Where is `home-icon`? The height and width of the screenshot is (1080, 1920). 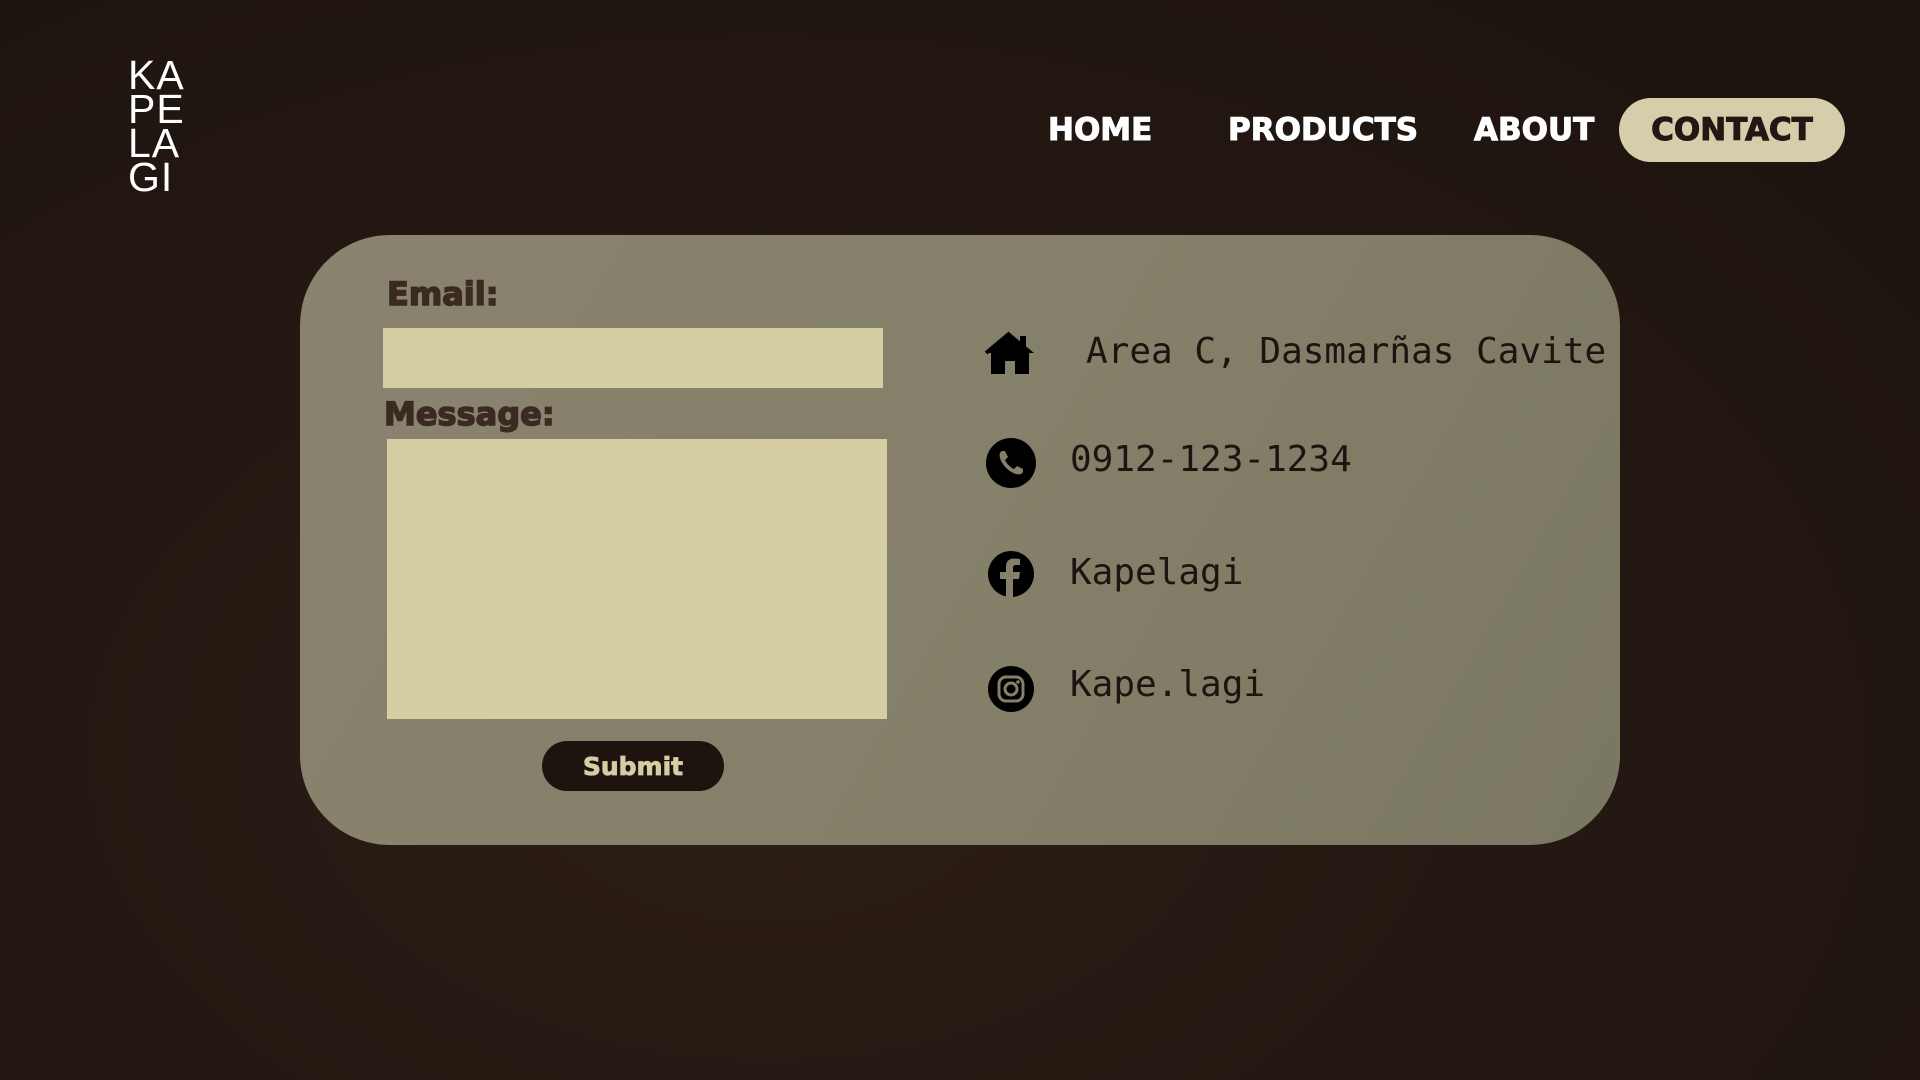
home-icon is located at coordinates (1010, 354).